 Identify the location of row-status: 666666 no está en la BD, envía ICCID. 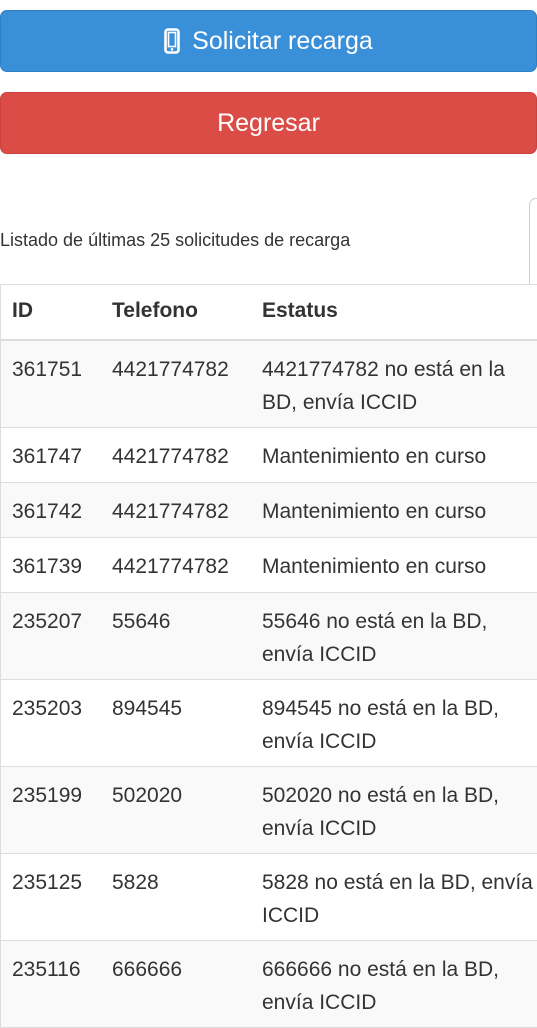
(381, 986).